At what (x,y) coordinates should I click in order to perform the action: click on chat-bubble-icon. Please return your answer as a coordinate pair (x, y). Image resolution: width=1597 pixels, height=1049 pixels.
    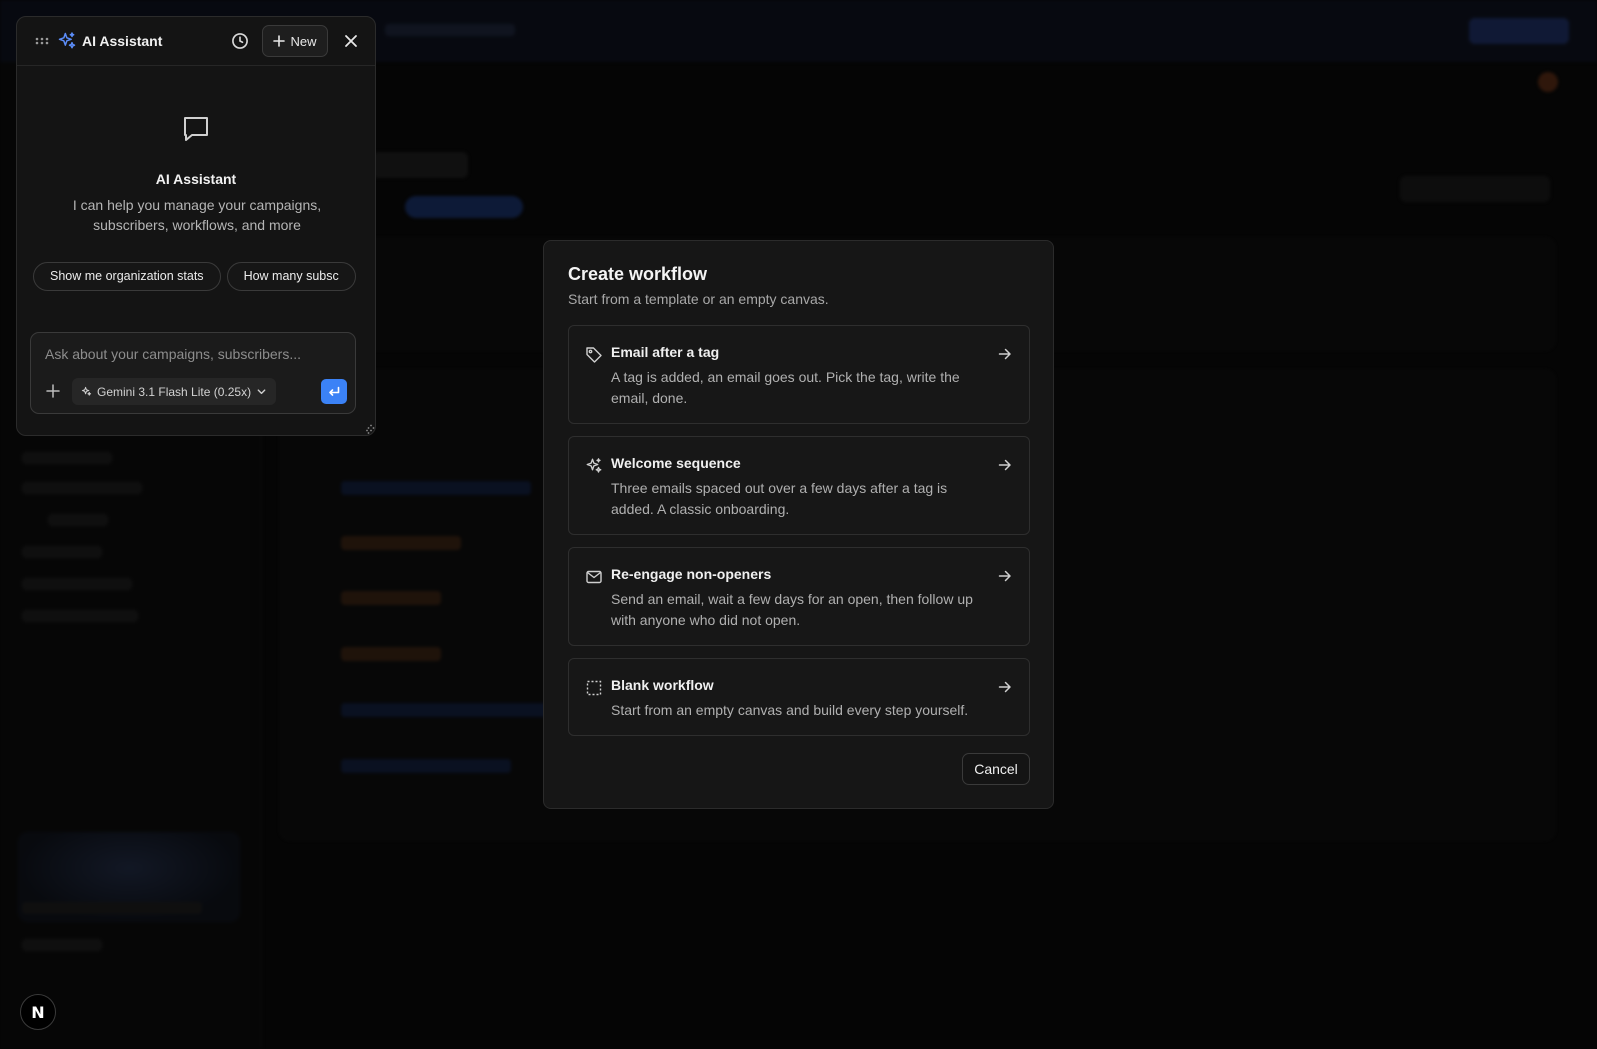
    Looking at the image, I should click on (196, 129).